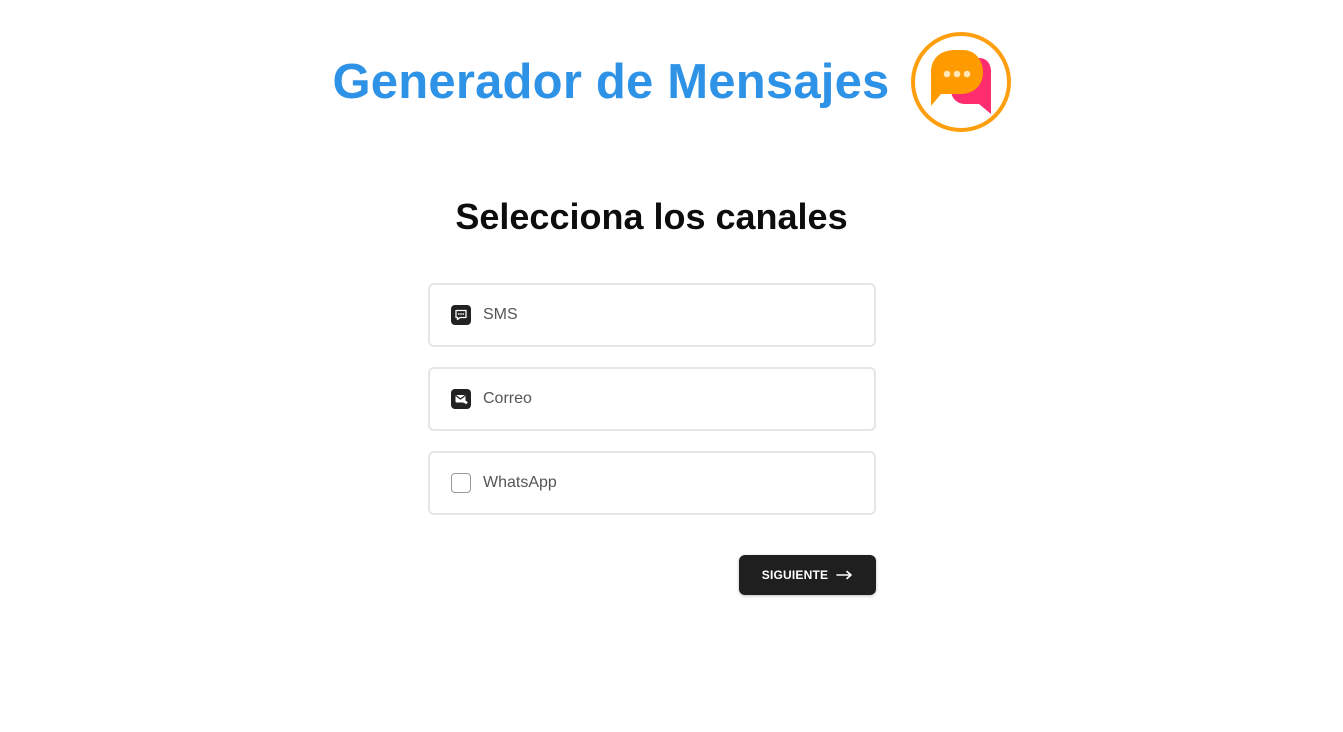  I want to click on checkbox-empty-icon, so click(461, 483).